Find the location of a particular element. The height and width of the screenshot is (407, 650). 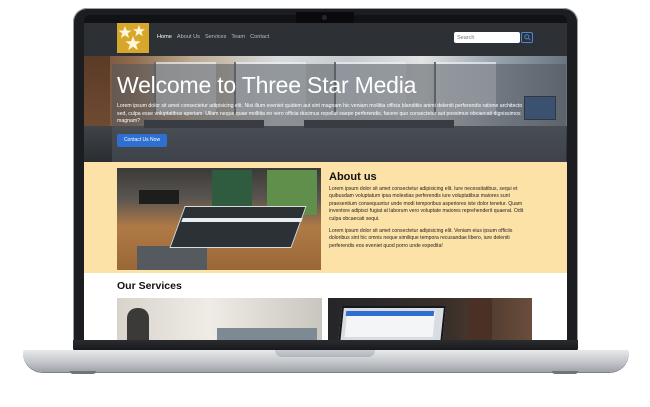

services-section: Our Services is located at coordinates (325, 307).